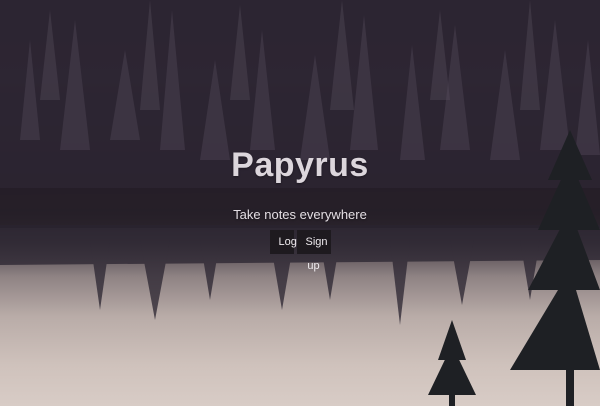  Describe the element at coordinates (300, 165) in the screenshot. I see `page-title: Papyrus` at that location.